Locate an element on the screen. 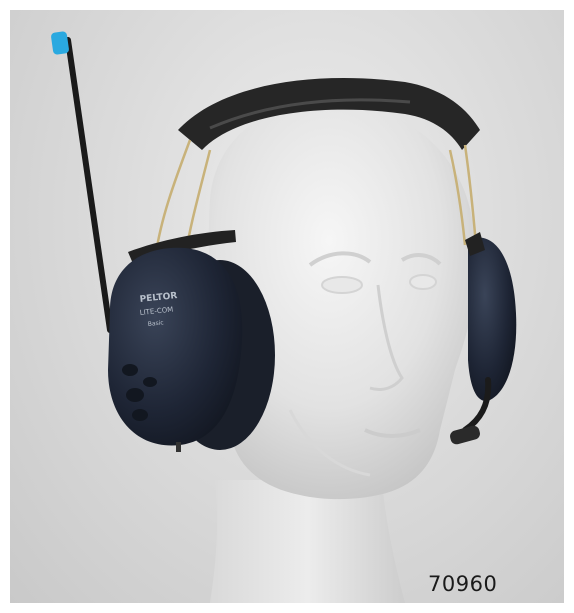 Image resolution: width=574 pixels, height=613 pixels. mannequin-neck is located at coordinates (307, 541).